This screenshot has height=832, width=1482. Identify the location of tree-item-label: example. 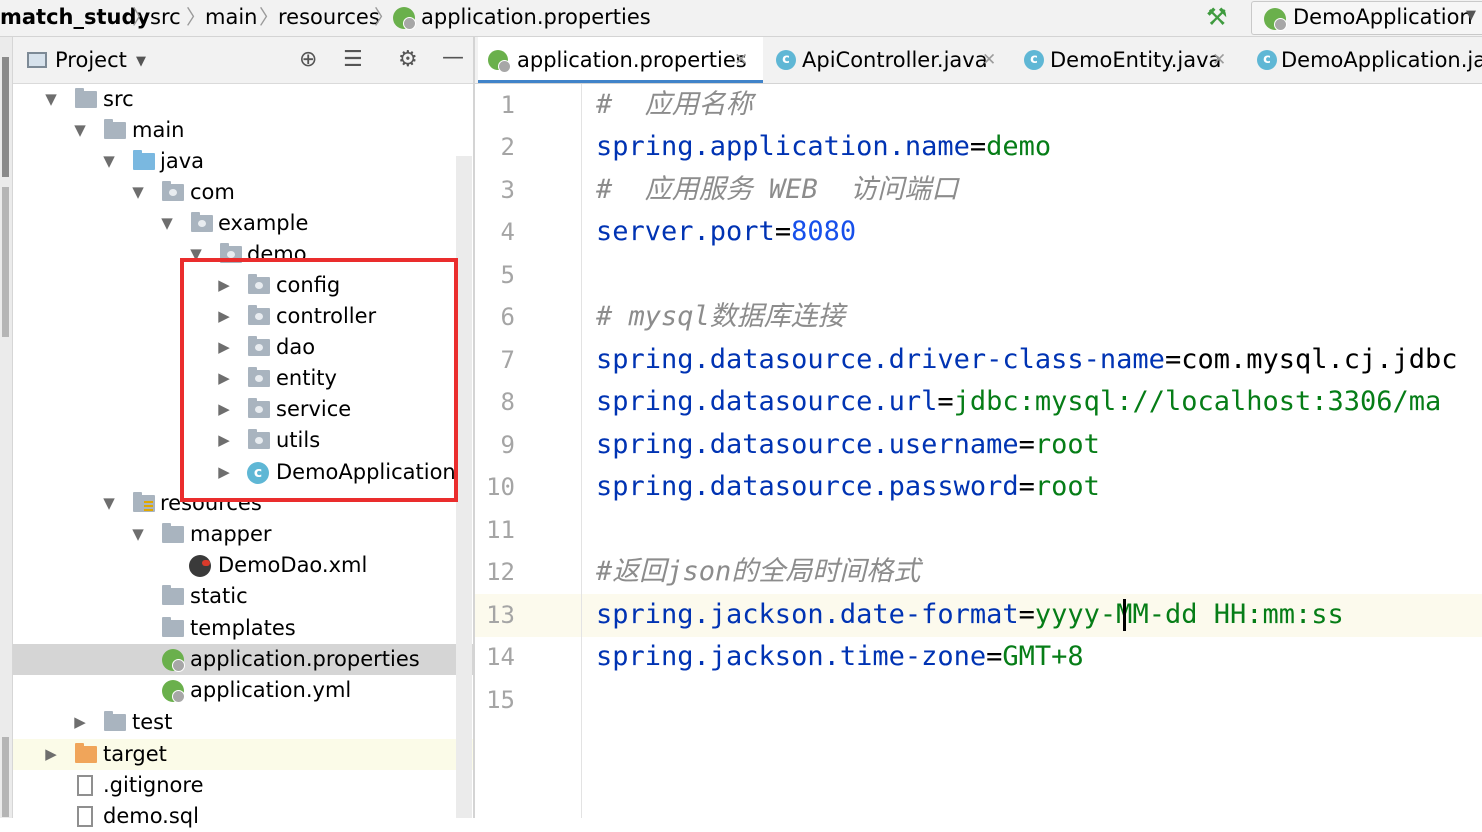
(263, 223).